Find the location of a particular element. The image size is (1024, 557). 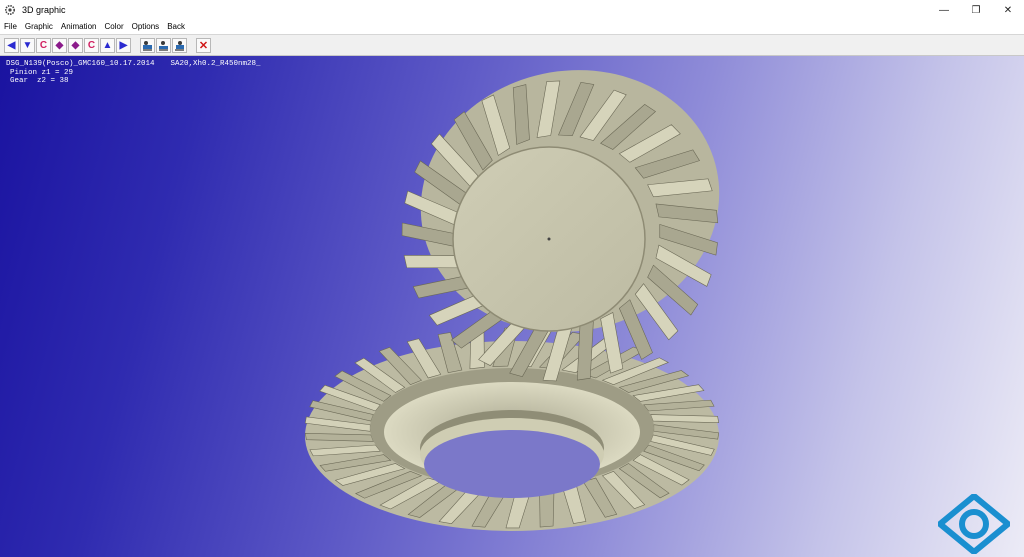

rotate-ccw-button: C is located at coordinates (43, 45).